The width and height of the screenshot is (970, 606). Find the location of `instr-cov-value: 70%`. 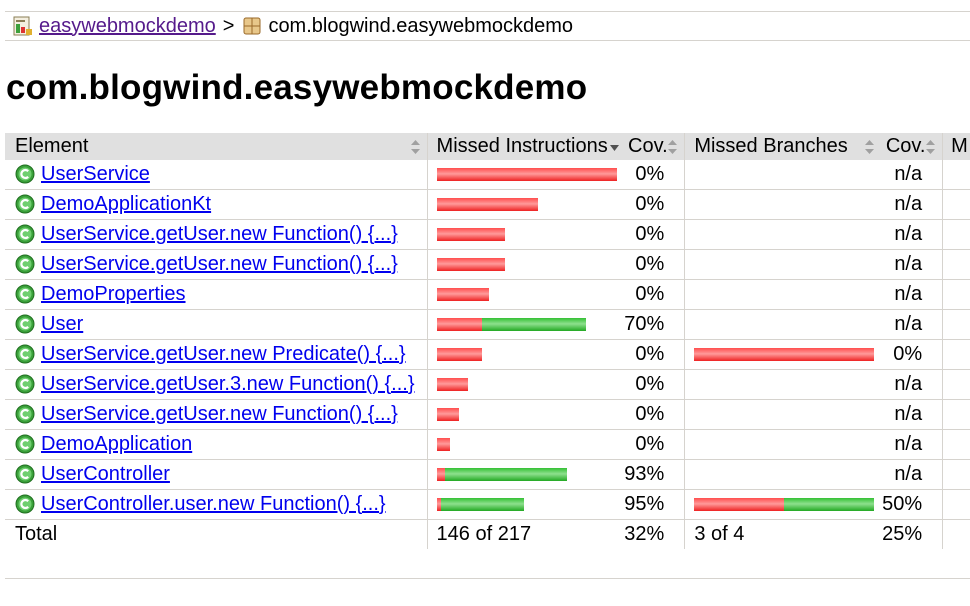

instr-cov-value: 70% is located at coordinates (644, 324).